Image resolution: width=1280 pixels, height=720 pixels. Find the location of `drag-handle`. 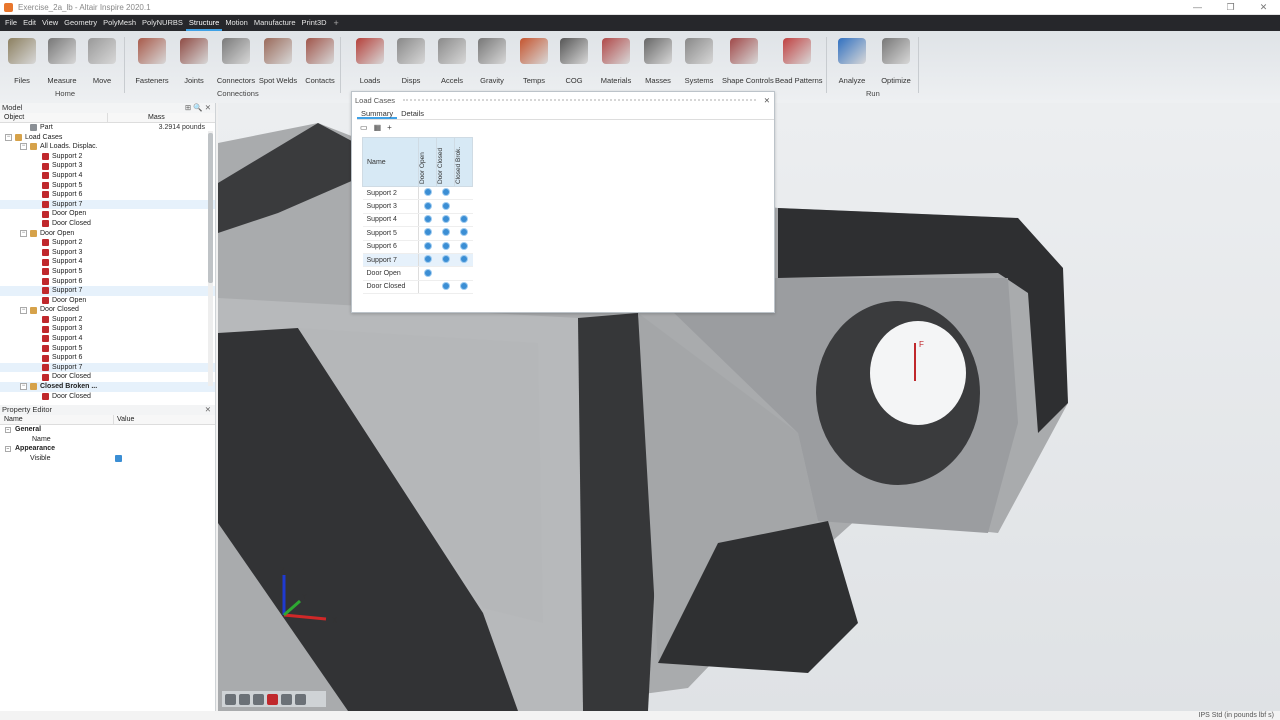

drag-handle is located at coordinates (579, 100).